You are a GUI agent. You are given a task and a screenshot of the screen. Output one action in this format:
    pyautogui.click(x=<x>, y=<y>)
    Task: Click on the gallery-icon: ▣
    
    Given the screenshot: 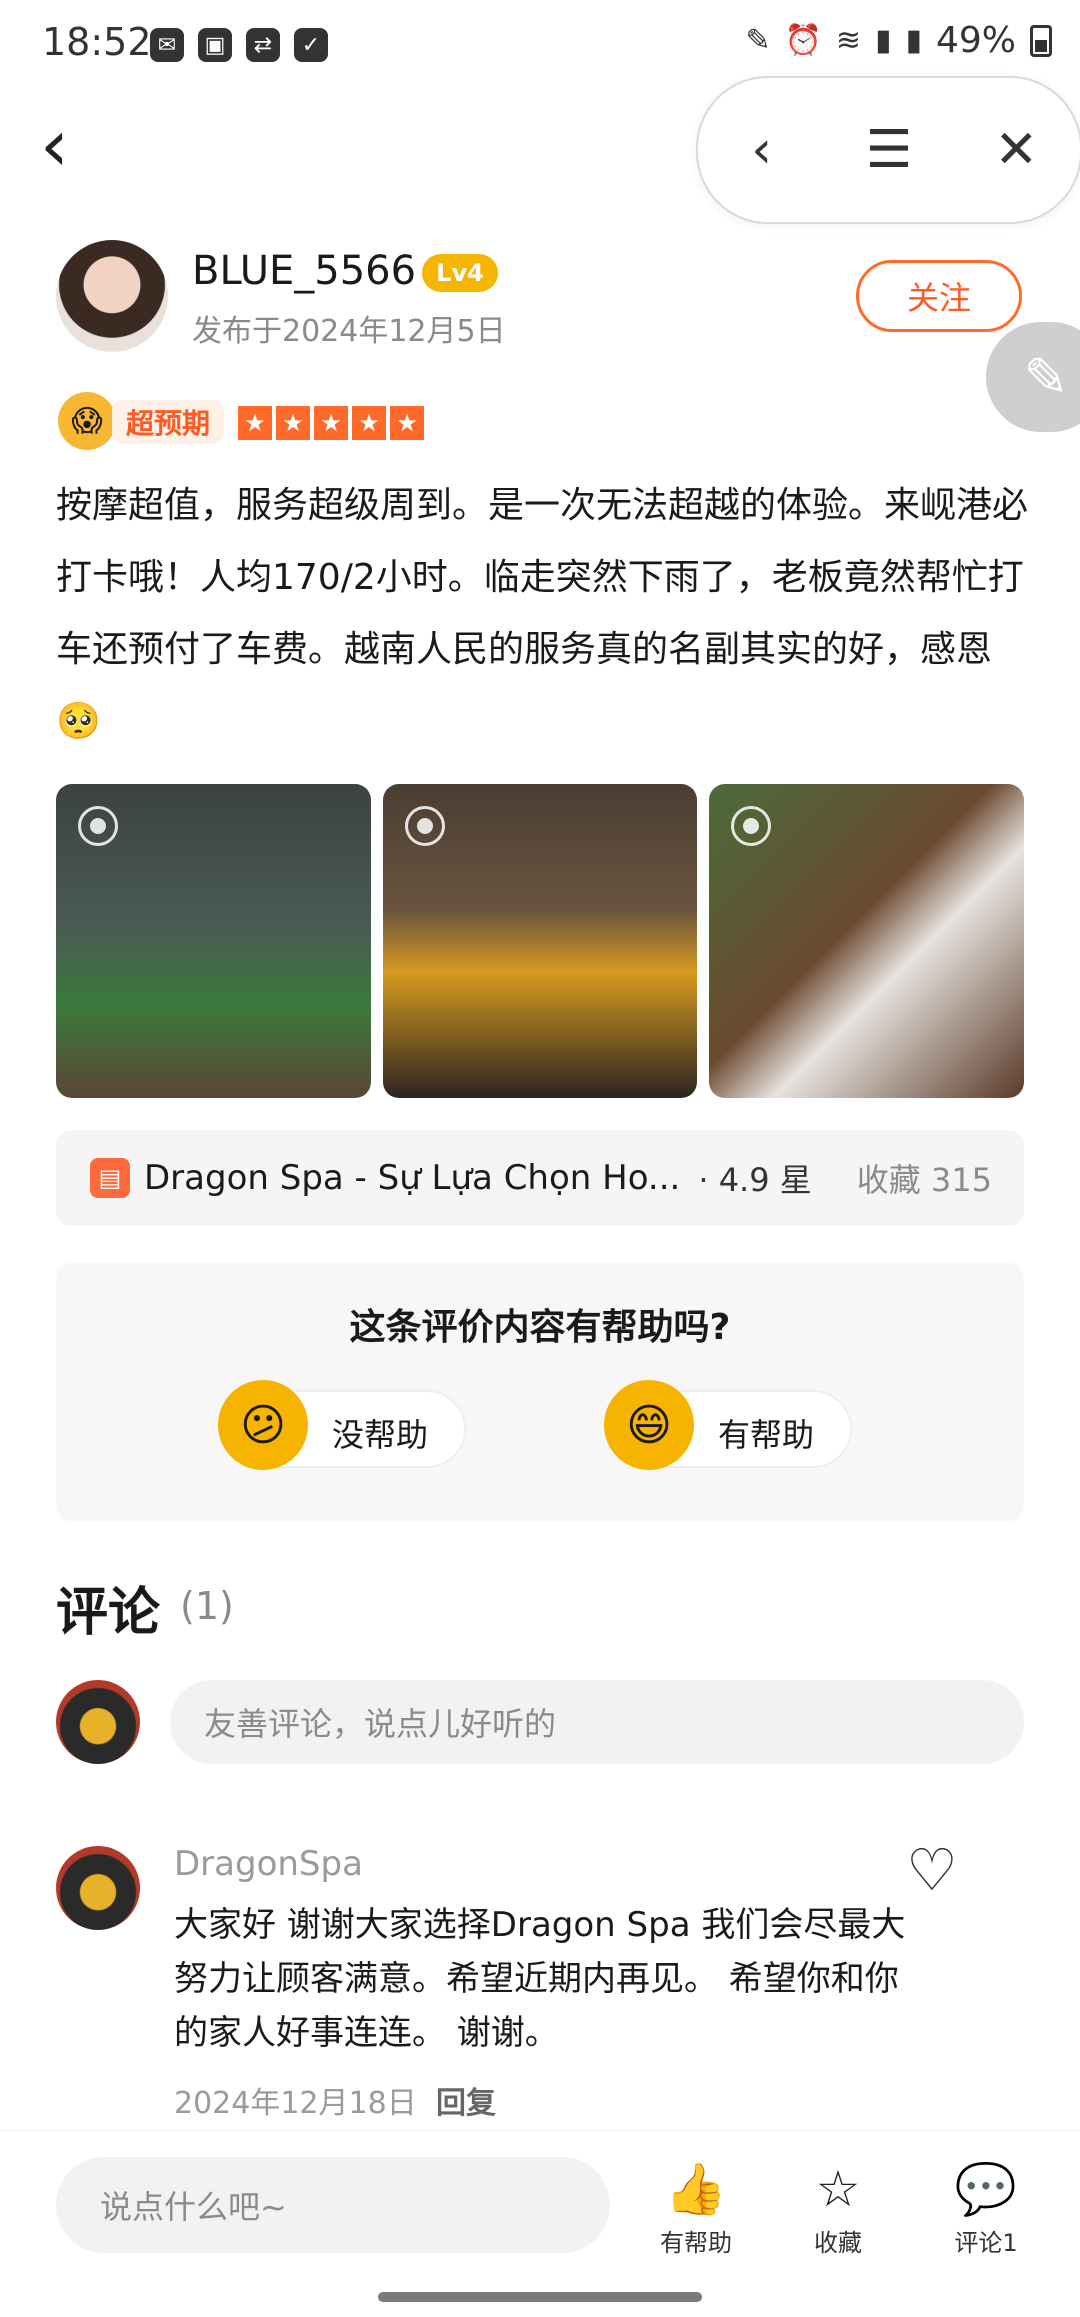 What is the action you would take?
    pyautogui.click(x=215, y=45)
    